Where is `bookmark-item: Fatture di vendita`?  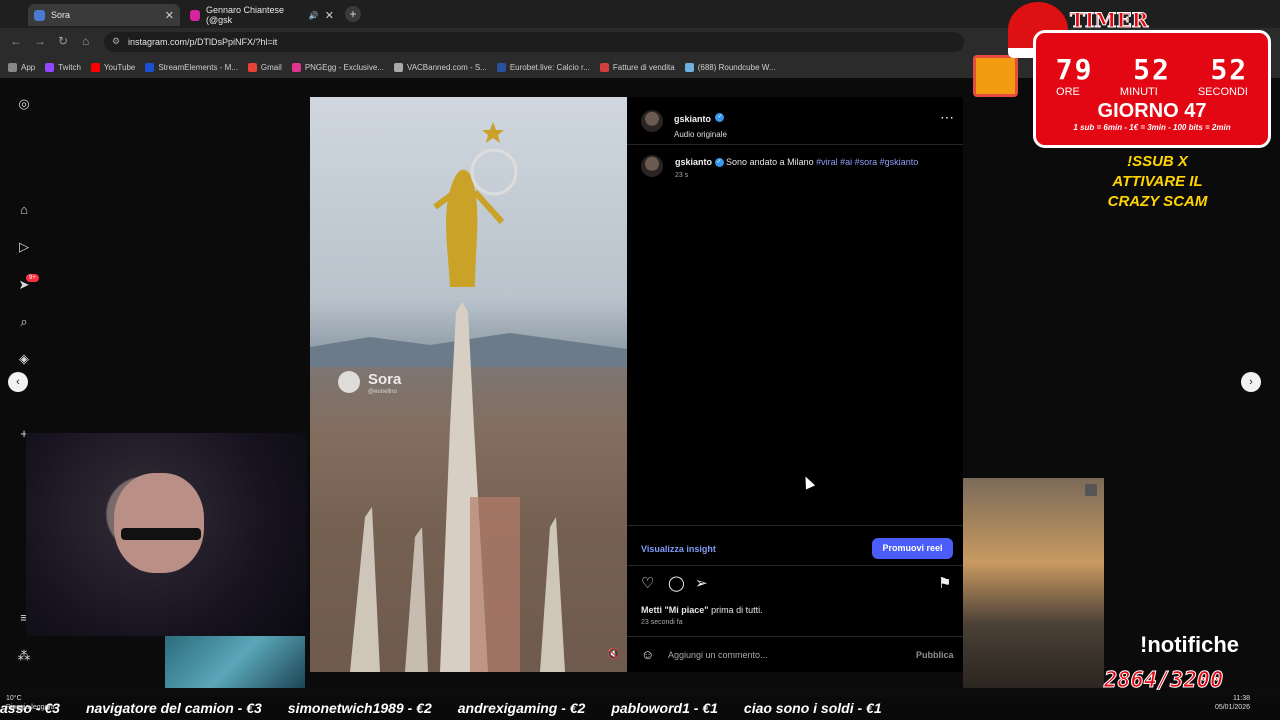 bookmark-item: Fatture di vendita is located at coordinates (637, 67).